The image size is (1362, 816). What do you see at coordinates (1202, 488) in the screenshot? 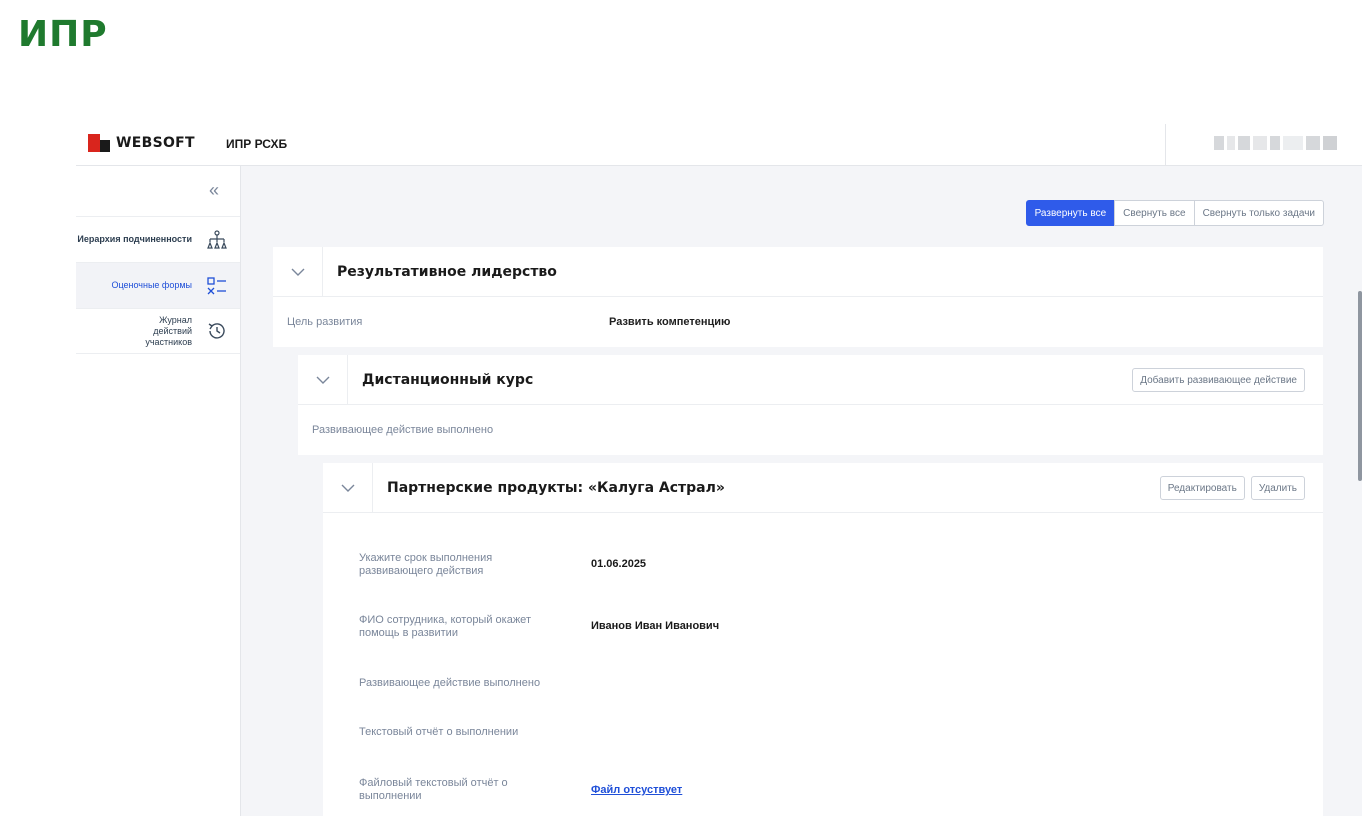
I see `edit-button: Редактировать` at bounding box center [1202, 488].